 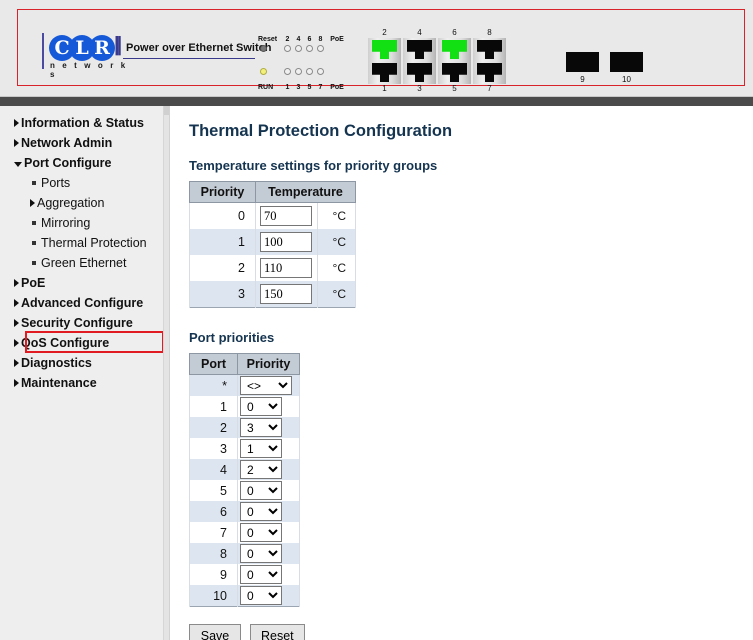 What do you see at coordinates (292, 71) in the screenshot?
I see `led-row-bottom` at bounding box center [292, 71].